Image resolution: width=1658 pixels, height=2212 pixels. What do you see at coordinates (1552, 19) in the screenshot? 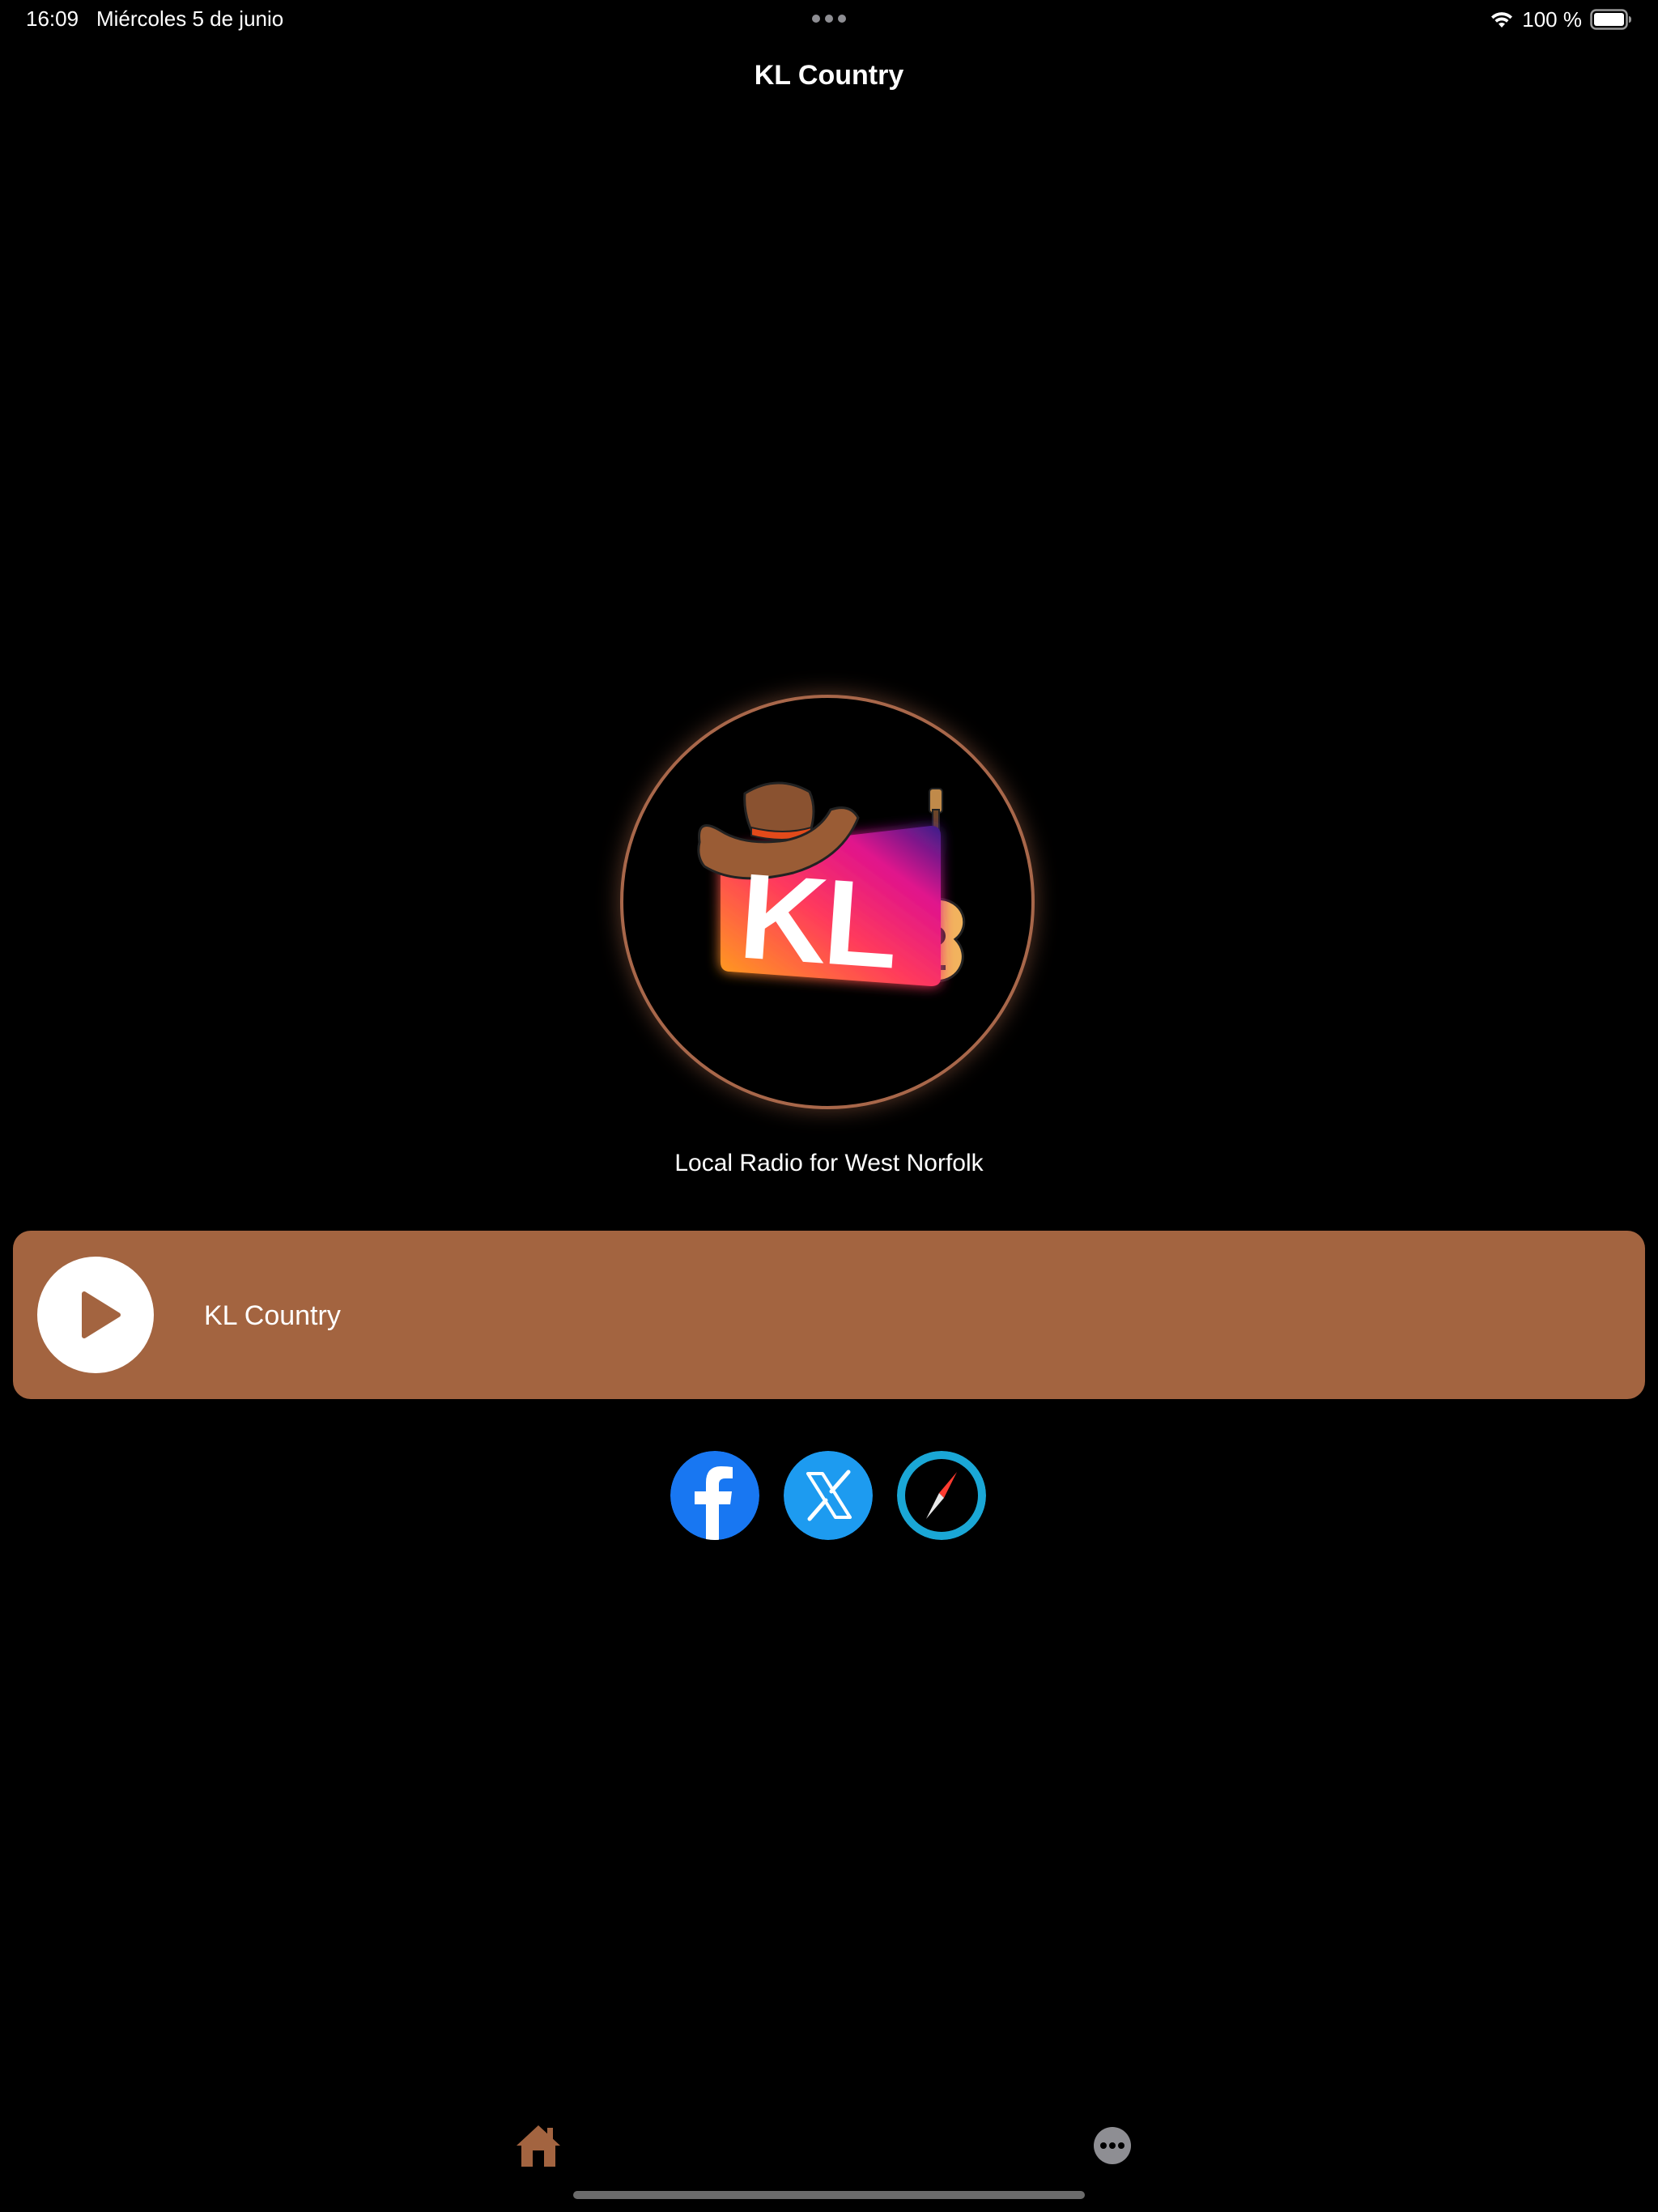
I see `battery-percentage: 100 %` at bounding box center [1552, 19].